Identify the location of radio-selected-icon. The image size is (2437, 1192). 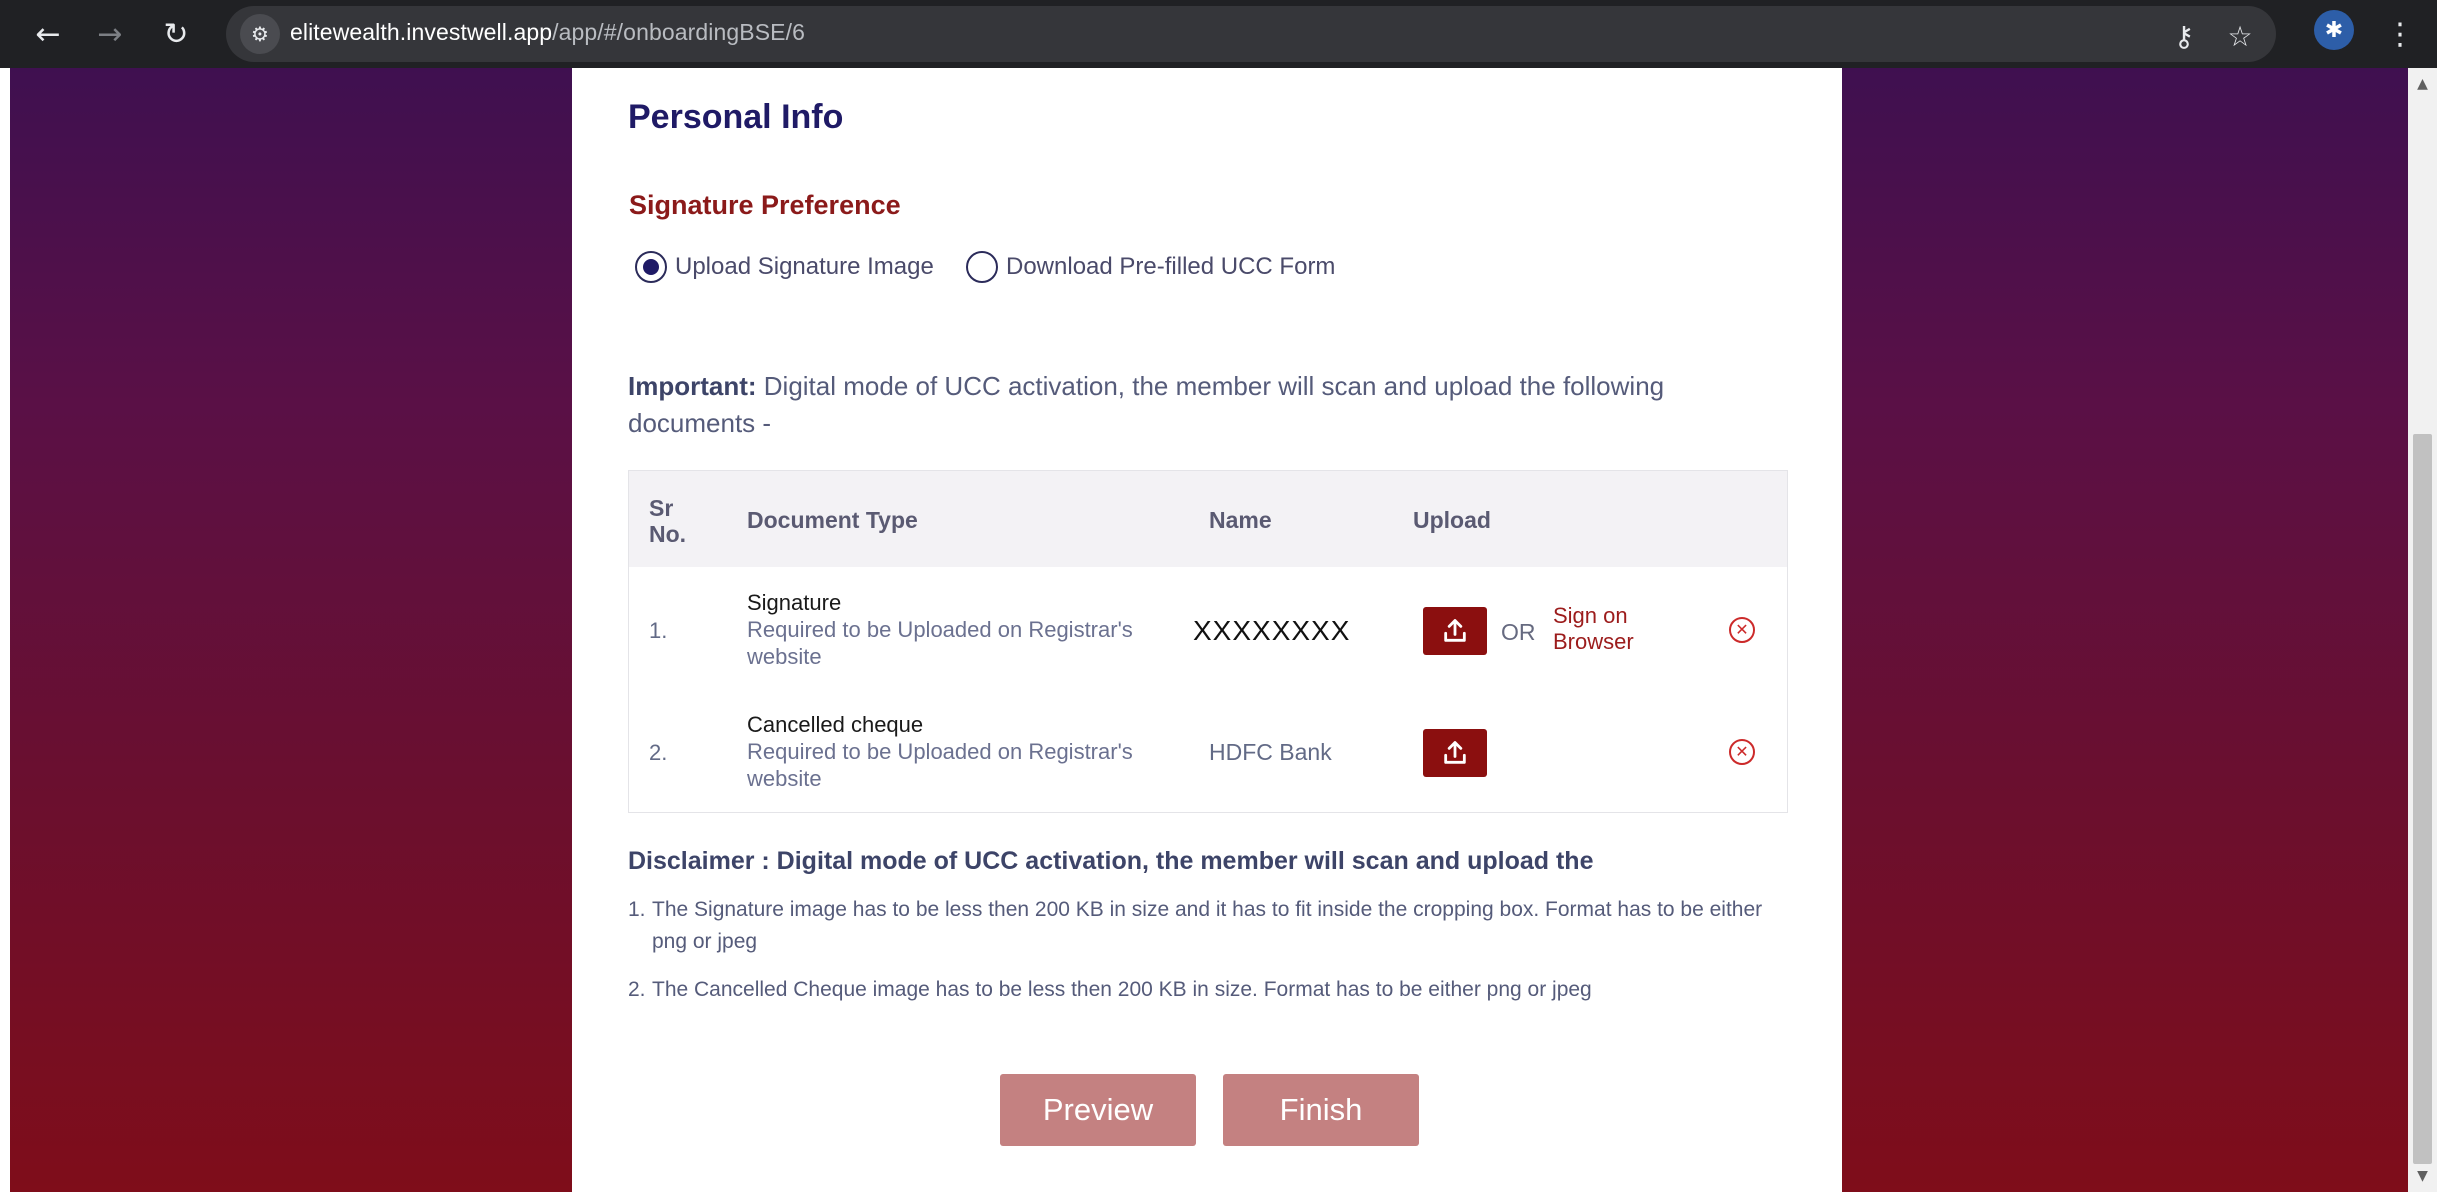
(651, 267).